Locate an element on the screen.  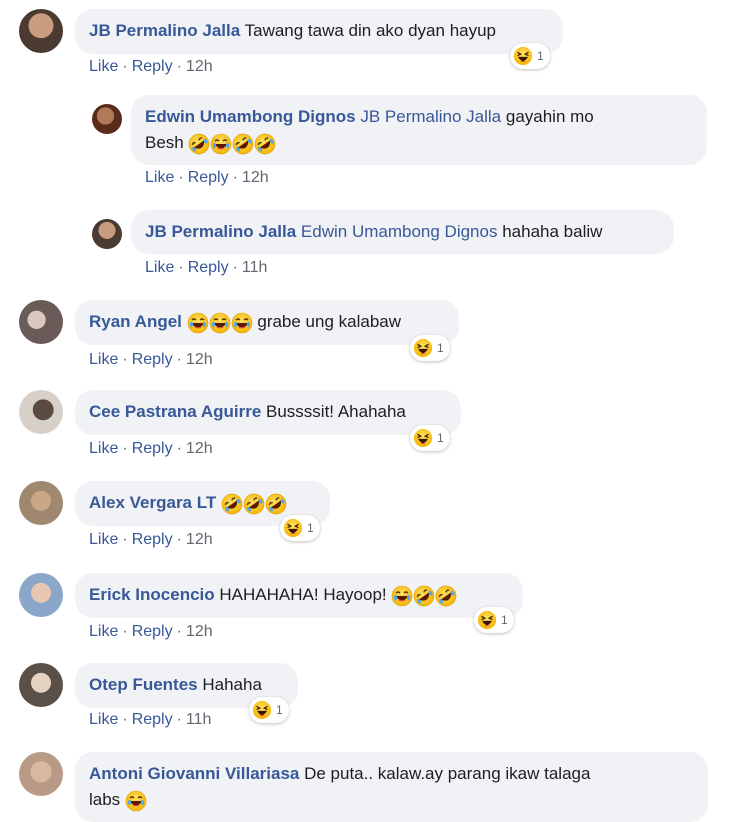
comment-text: Bussssit! Ahahaha is located at coordinates (336, 411).